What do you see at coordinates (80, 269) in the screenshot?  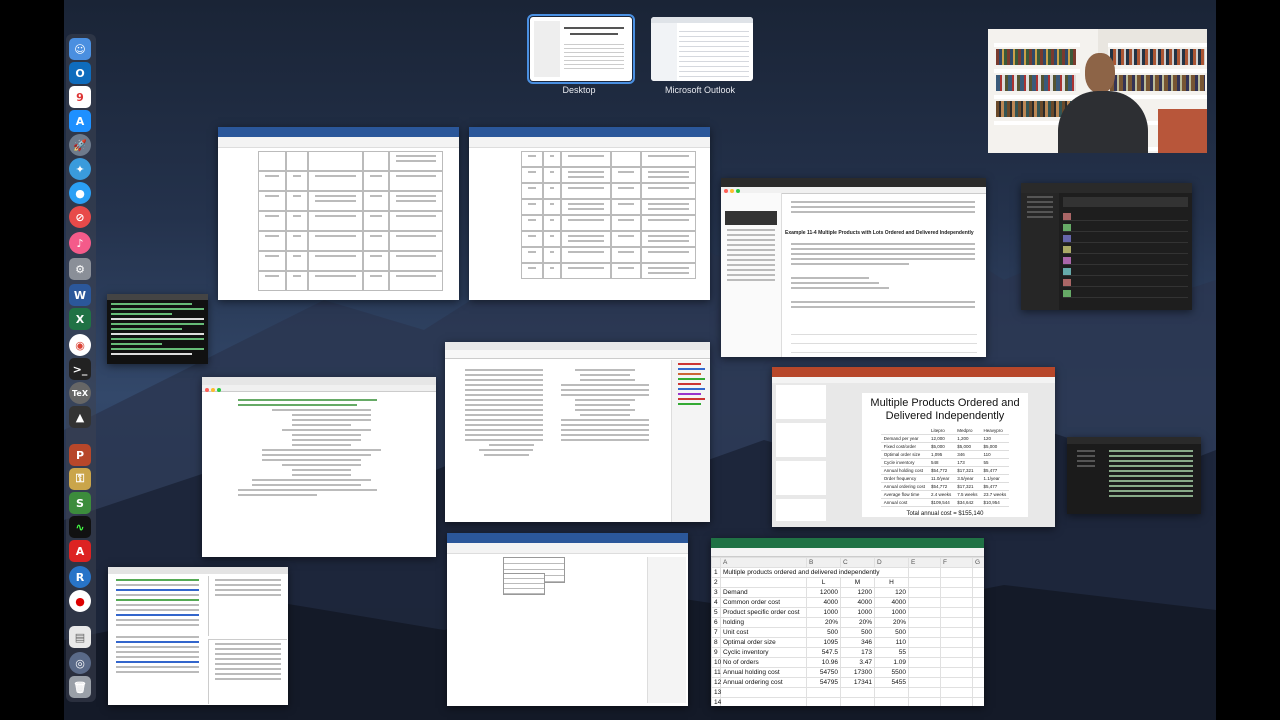 I see `system-preferences-icon: ⚙` at bounding box center [80, 269].